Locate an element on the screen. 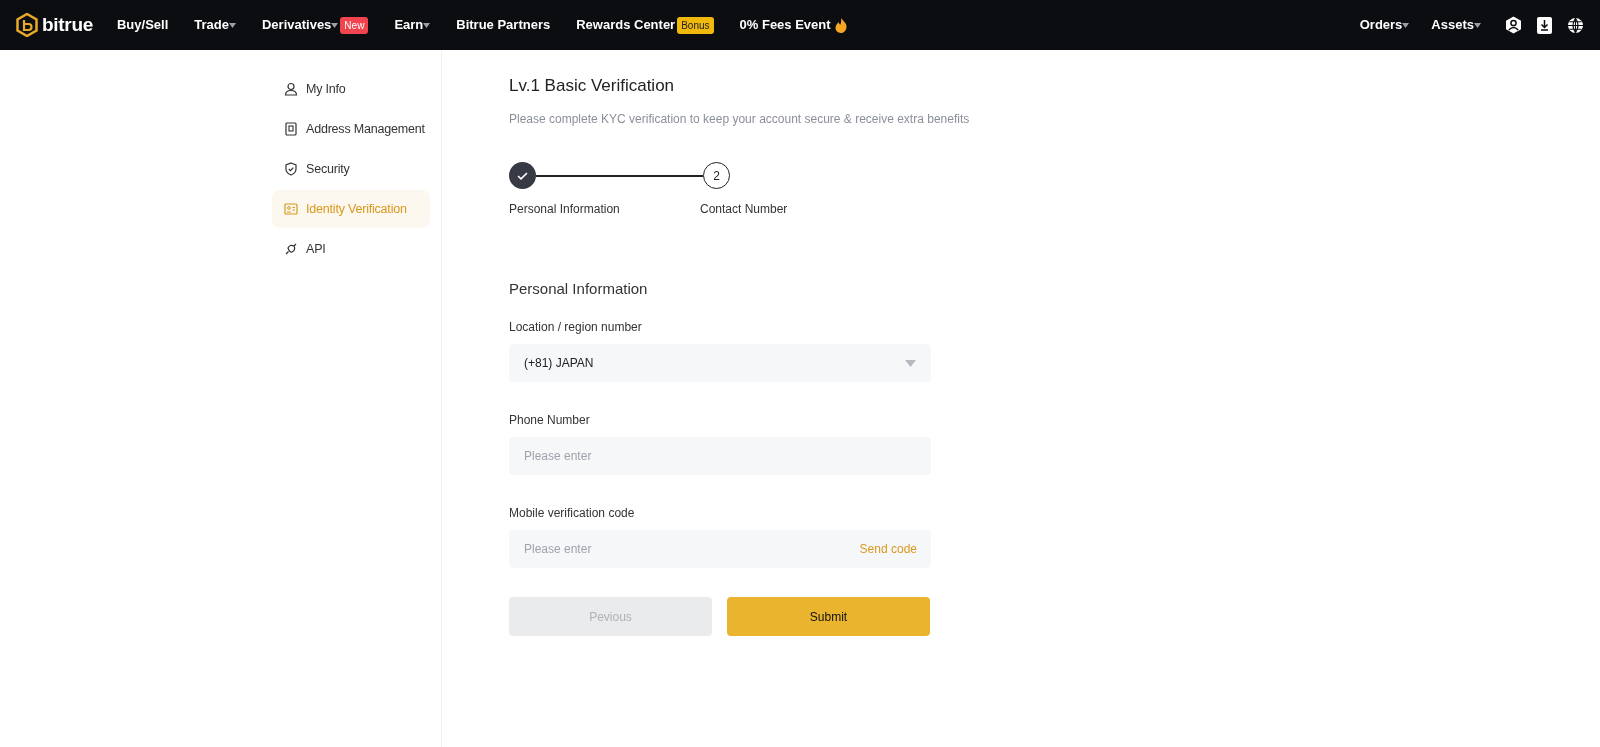 The height and width of the screenshot is (747, 1600). field-label: Location / region number is located at coordinates (576, 328).